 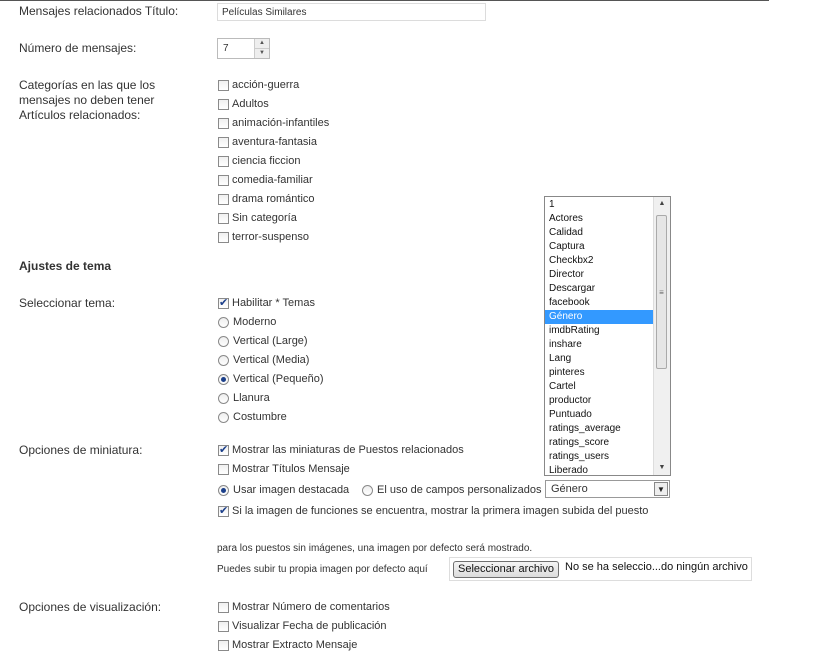 What do you see at coordinates (600, 303) in the screenshot?
I see `list-item: facebook` at bounding box center [600, 303].